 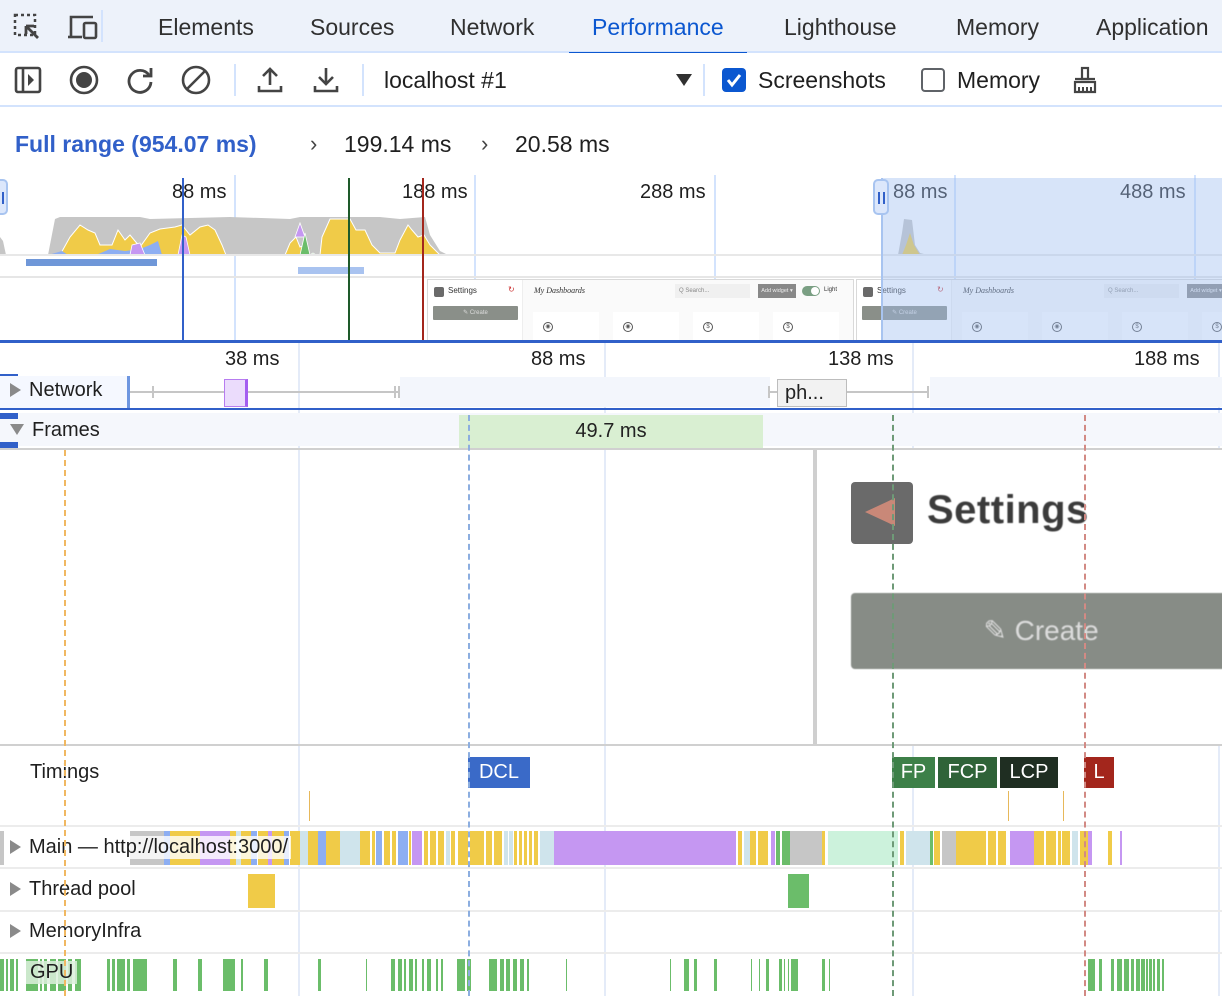 What do you see at coordinates (611, 431) in the screenshot?
I see `frame-duration-bar: 49.7 ms` at bounding box center [611, 431].